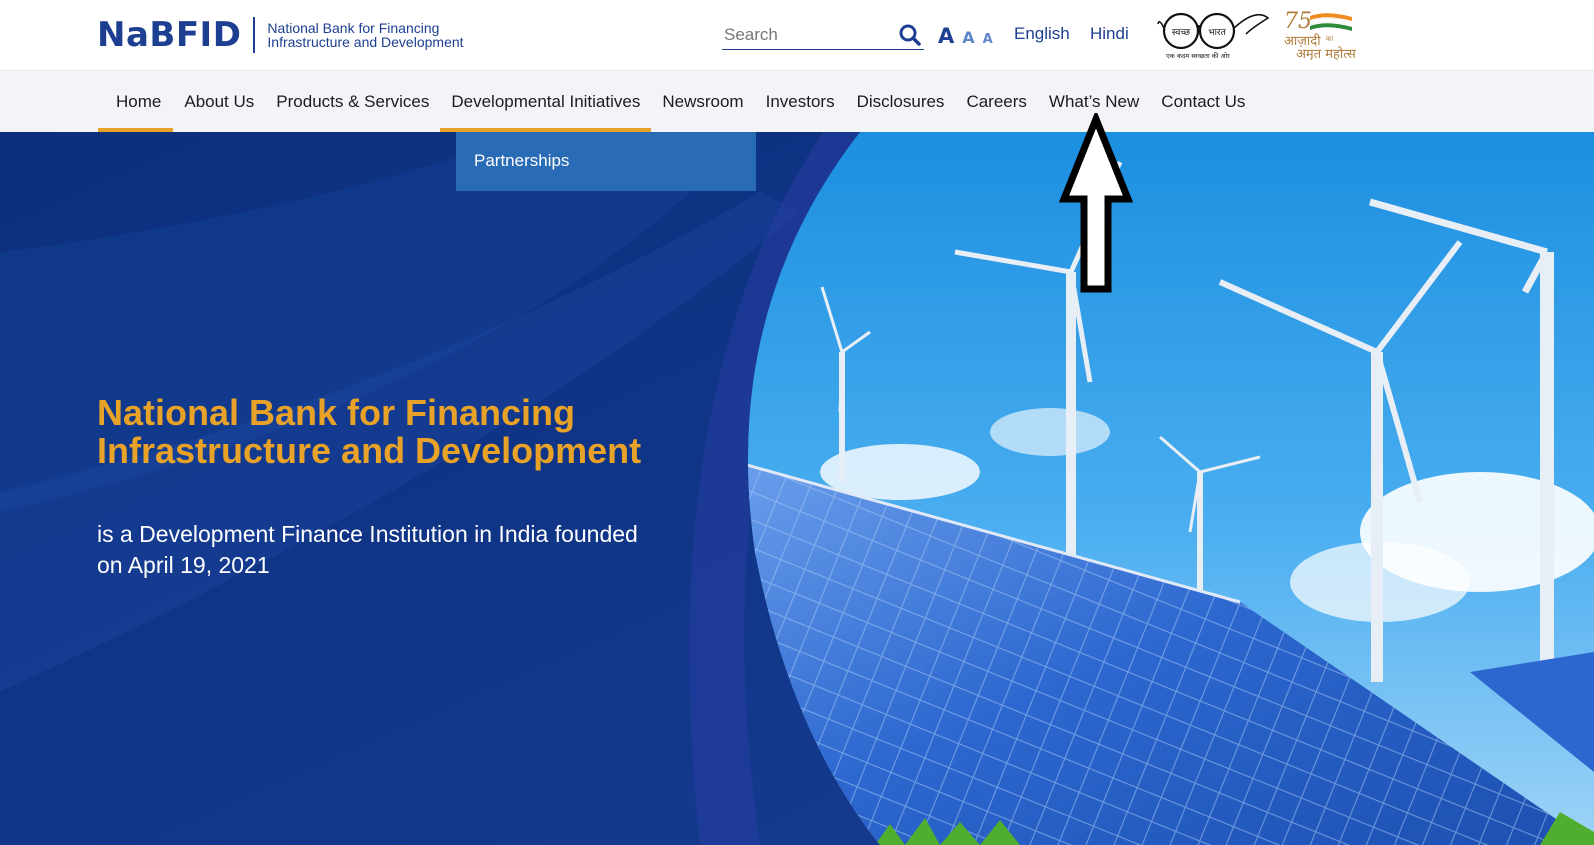 This screenshot has width=1594, height=845. I want to click on developmental-initiatives-dropdown: Partnerships, so click(606, 161).